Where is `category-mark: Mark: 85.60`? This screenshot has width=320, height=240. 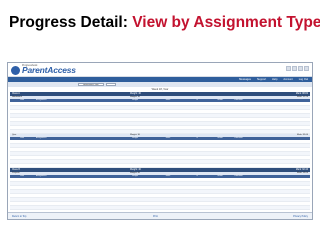
category-mark: Mark: 85.60 is located at coordinates (302, 135).